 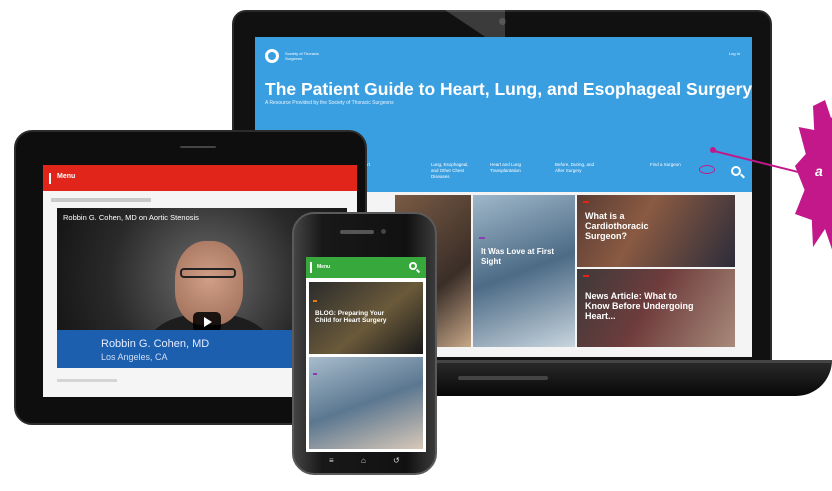 What do you see at coordinates (331, 460) in the screenshot?
I see `back-icon: ≡` at bounding box center [331, 460].